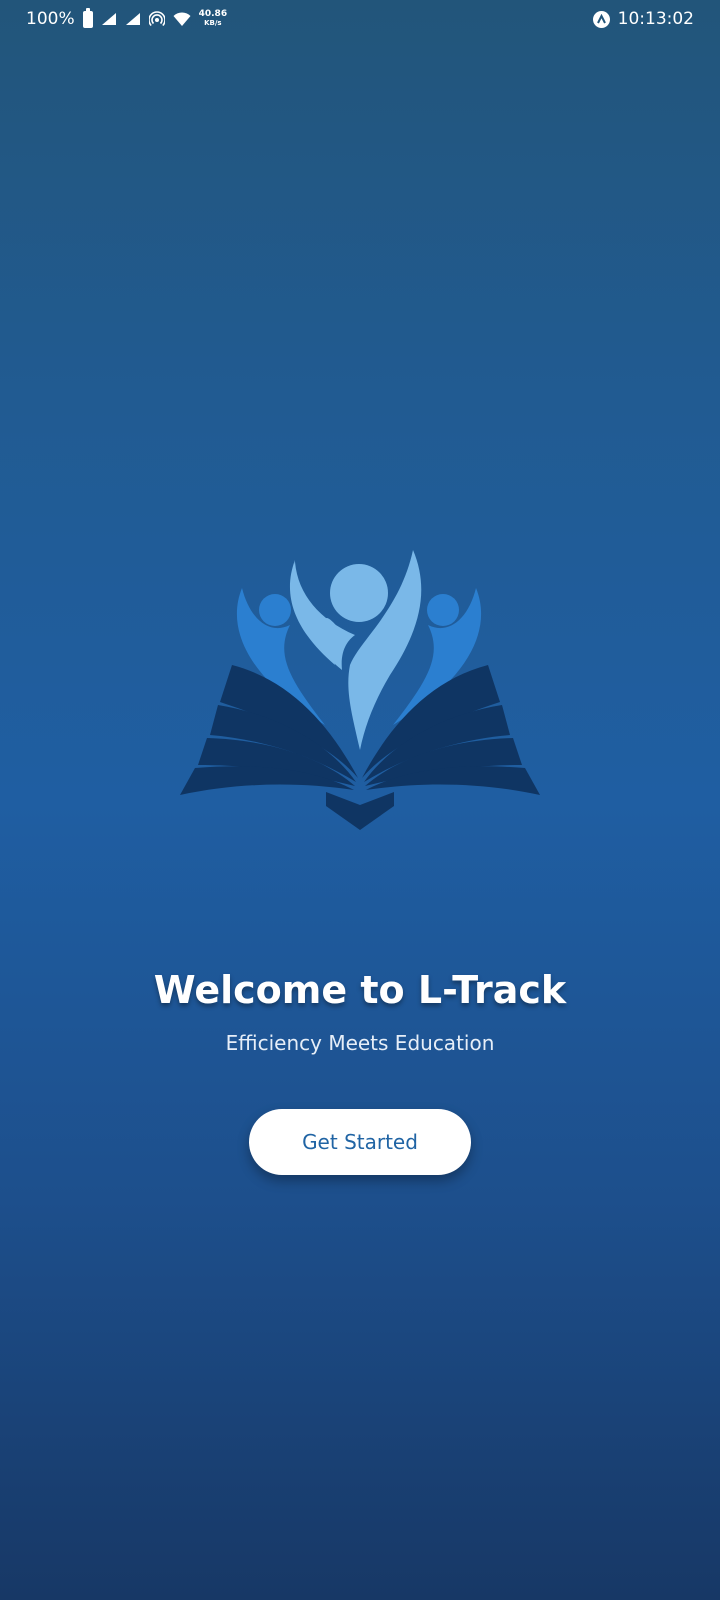 The image size is (720, 1600). Describe the element at coordinates (360, 990) in the screenshot. I see `welcome-title: Welcome to L-Track` at that location.